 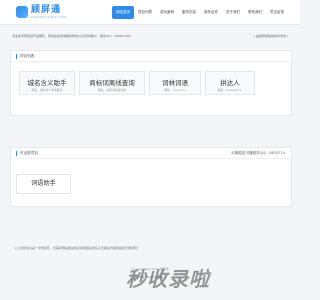 I want to click on nav-about: 关于我们, so click(x=233, y=12).